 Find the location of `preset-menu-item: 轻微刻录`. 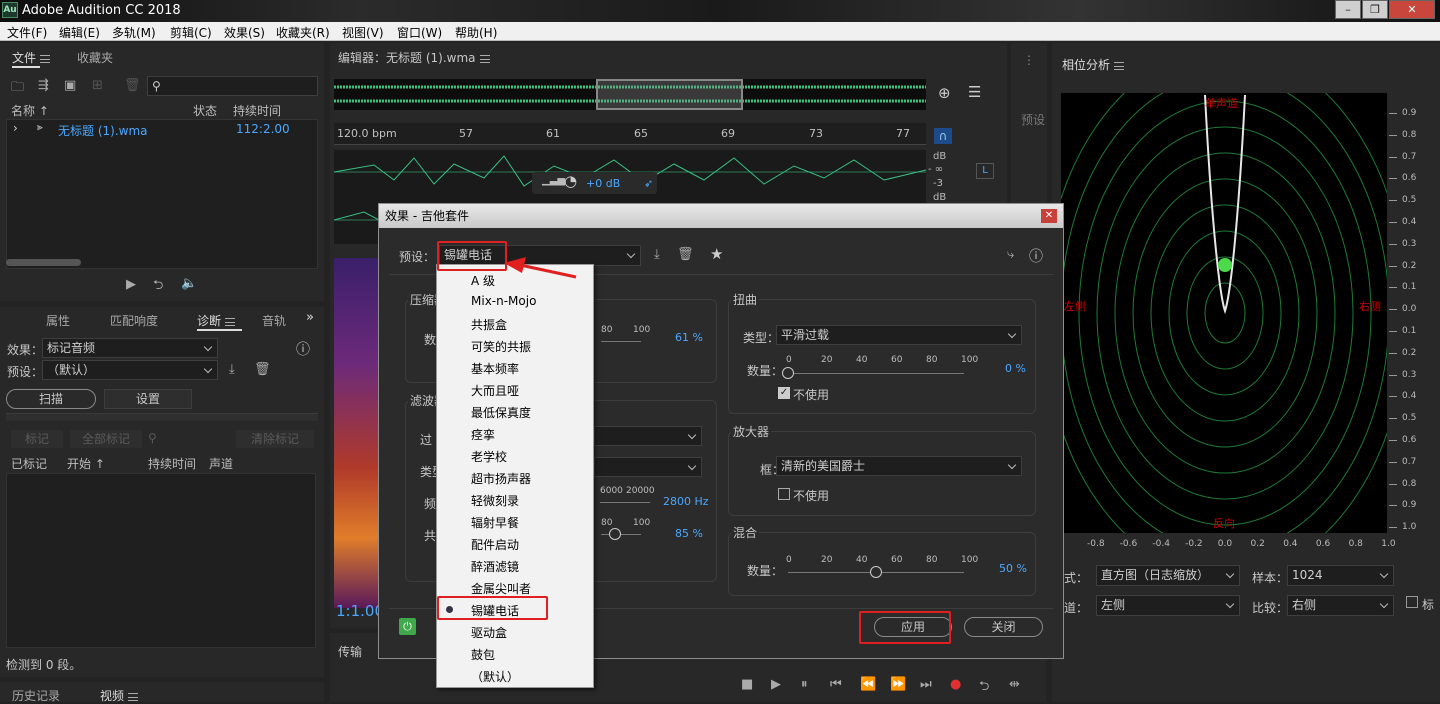

preset-menu-item: 轻微刻录 is located at coordinates (495, 500).